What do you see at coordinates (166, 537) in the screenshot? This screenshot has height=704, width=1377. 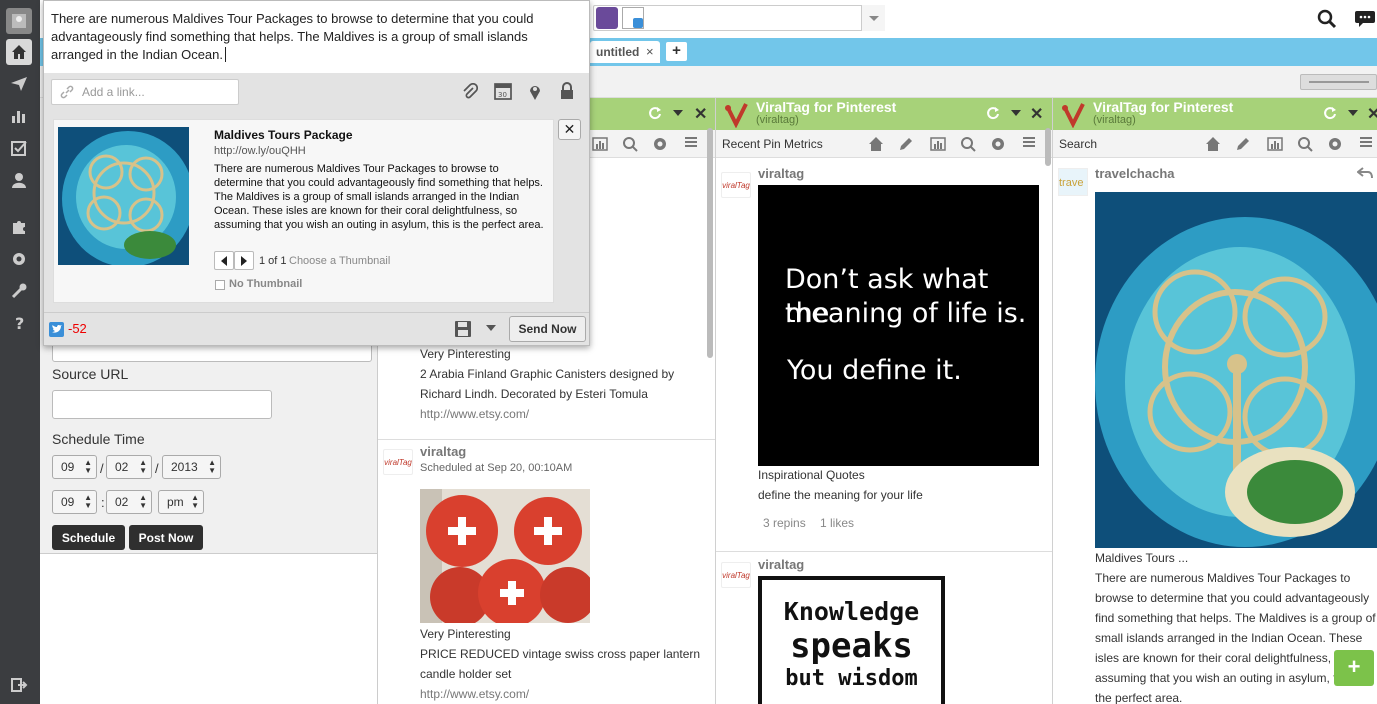 I see `post-now-button: Post Now` at bounding box center [166, 537].